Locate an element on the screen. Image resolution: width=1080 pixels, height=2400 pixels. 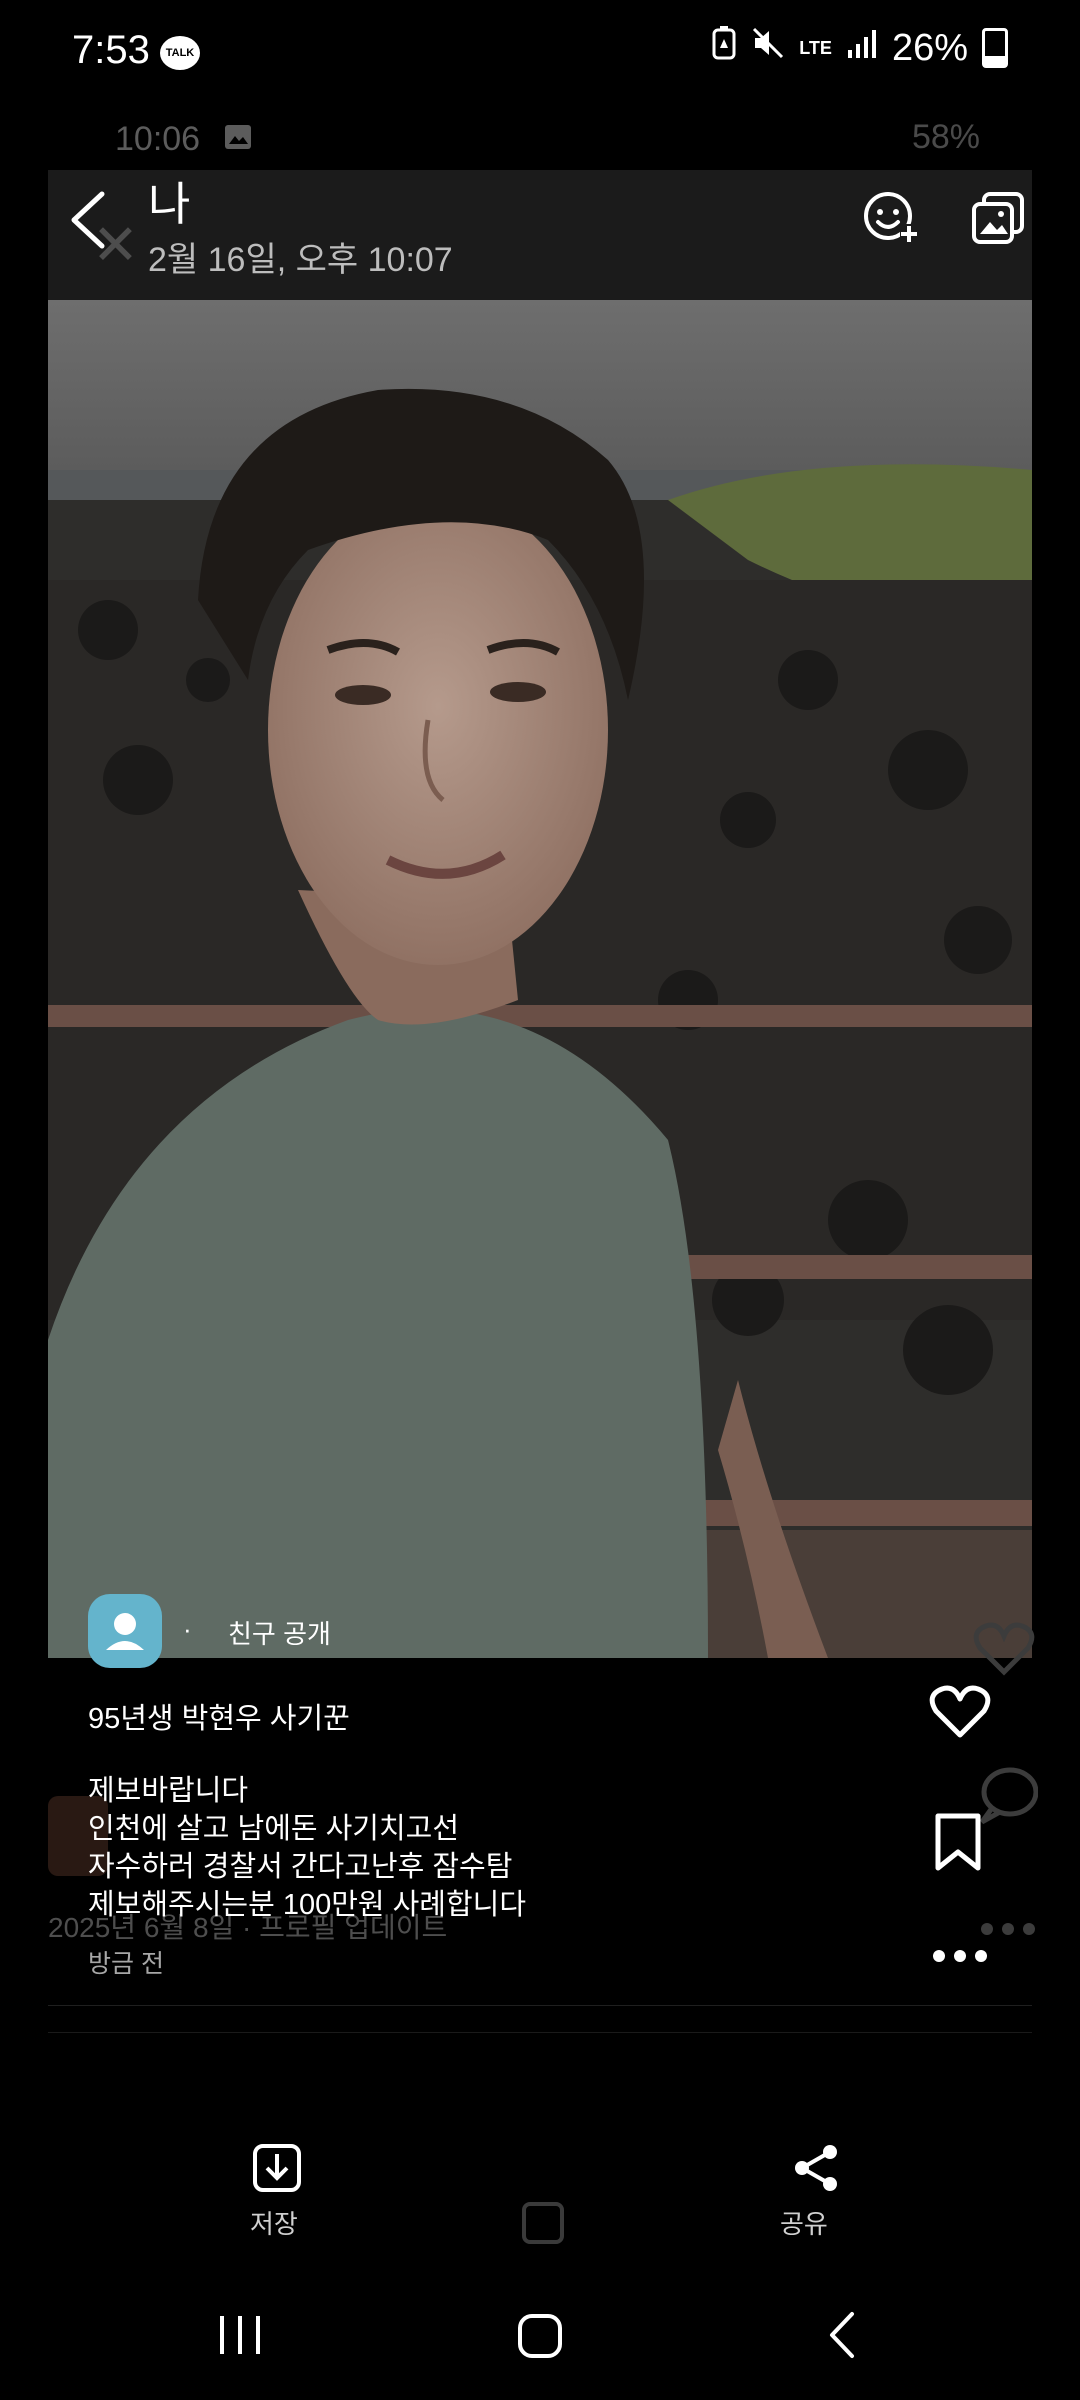
like-button is located at coordinates (960, 1711).